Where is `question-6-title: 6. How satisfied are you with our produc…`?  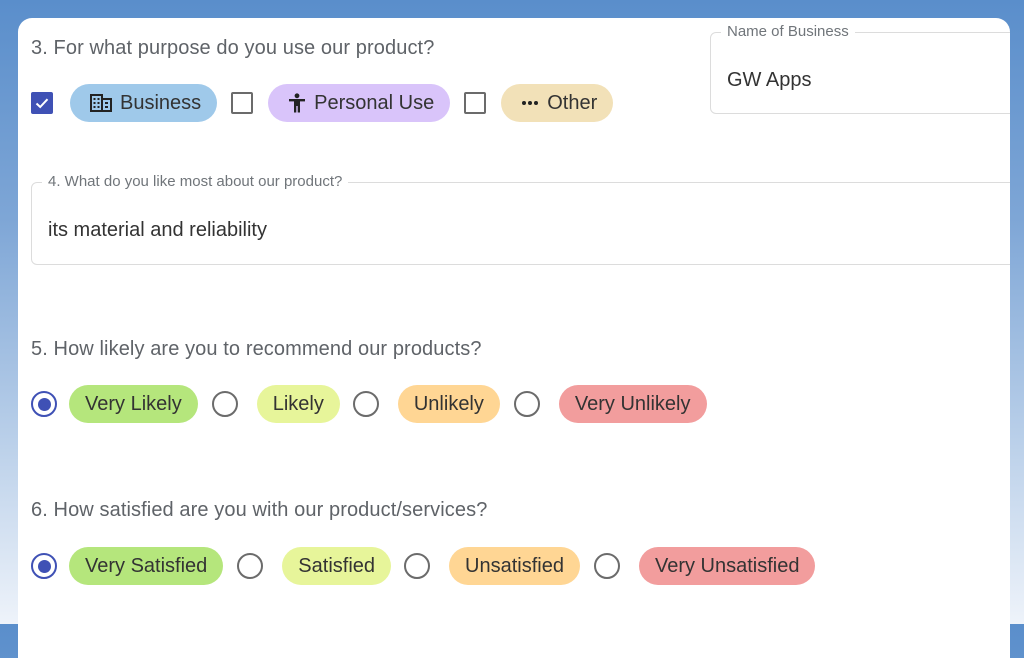
question-6-title: 6. How satisfied are you with our produc… is located at coordinates (259, 510).